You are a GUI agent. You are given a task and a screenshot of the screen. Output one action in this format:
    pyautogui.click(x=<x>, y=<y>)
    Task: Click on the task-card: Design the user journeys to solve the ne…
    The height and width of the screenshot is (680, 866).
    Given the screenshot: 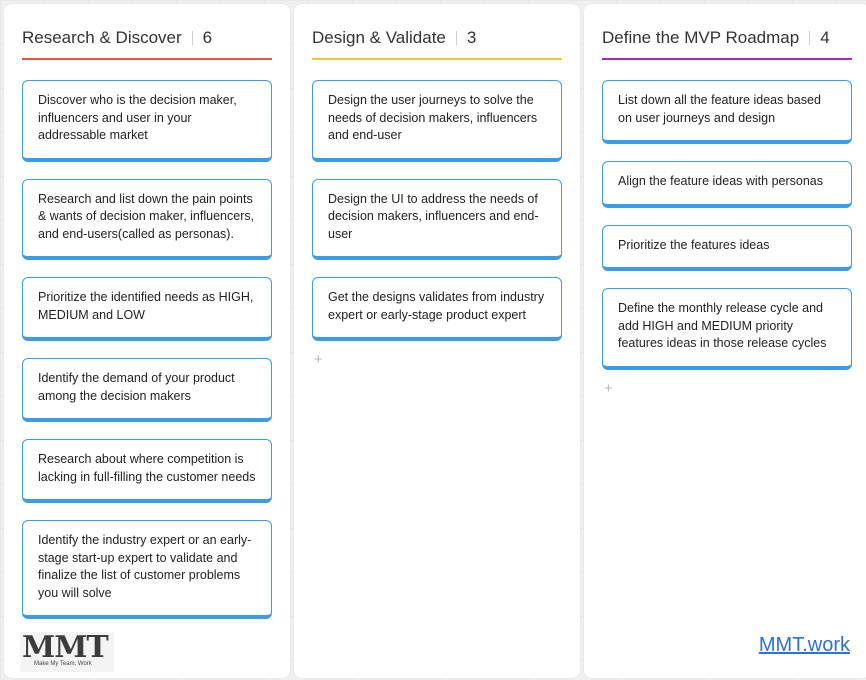 What is the action you would take?
    pyautogui.click(x=437, y=121)
    